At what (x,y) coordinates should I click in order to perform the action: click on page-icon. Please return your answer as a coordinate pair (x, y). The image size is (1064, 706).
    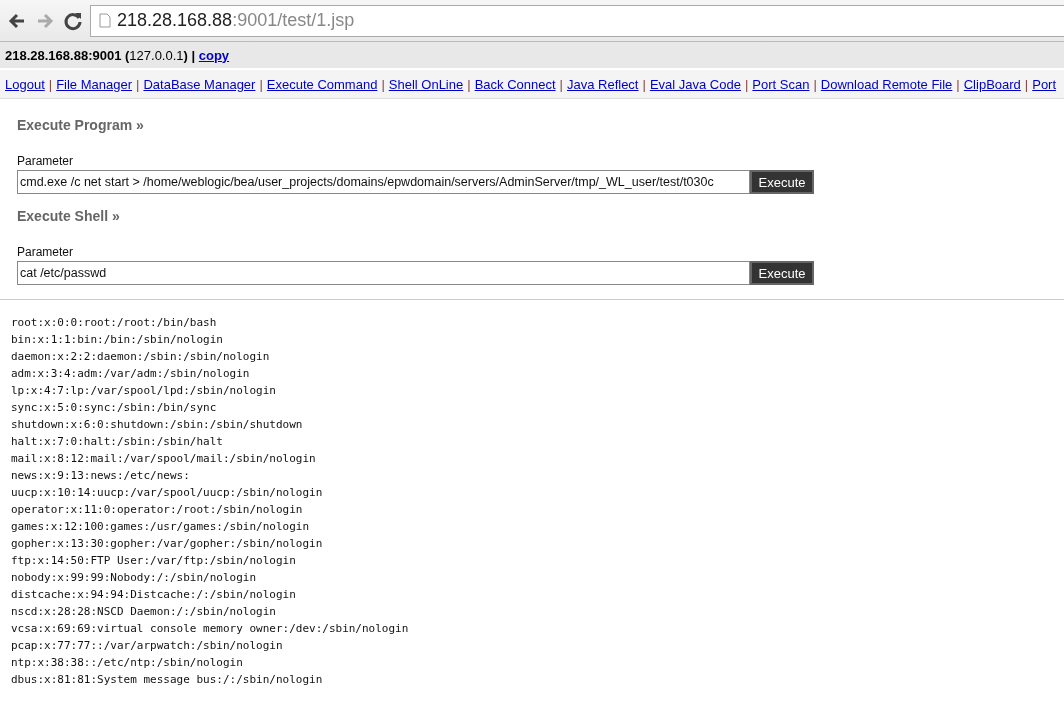
    Looking at the image, I should click on (105, 20).